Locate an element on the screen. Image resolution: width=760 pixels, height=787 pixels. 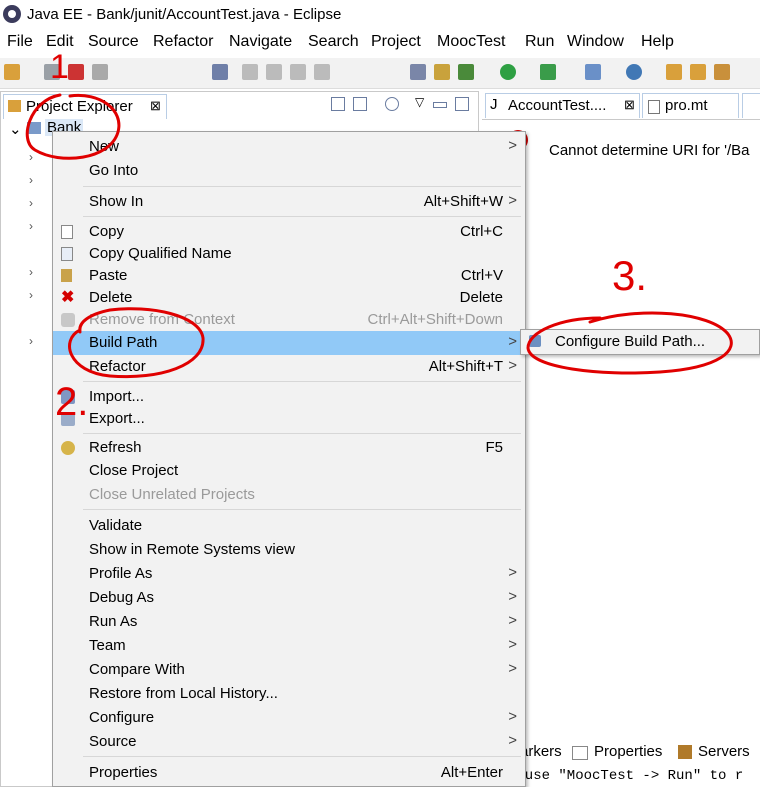
servers-icon is located at coordinates (685, 752).